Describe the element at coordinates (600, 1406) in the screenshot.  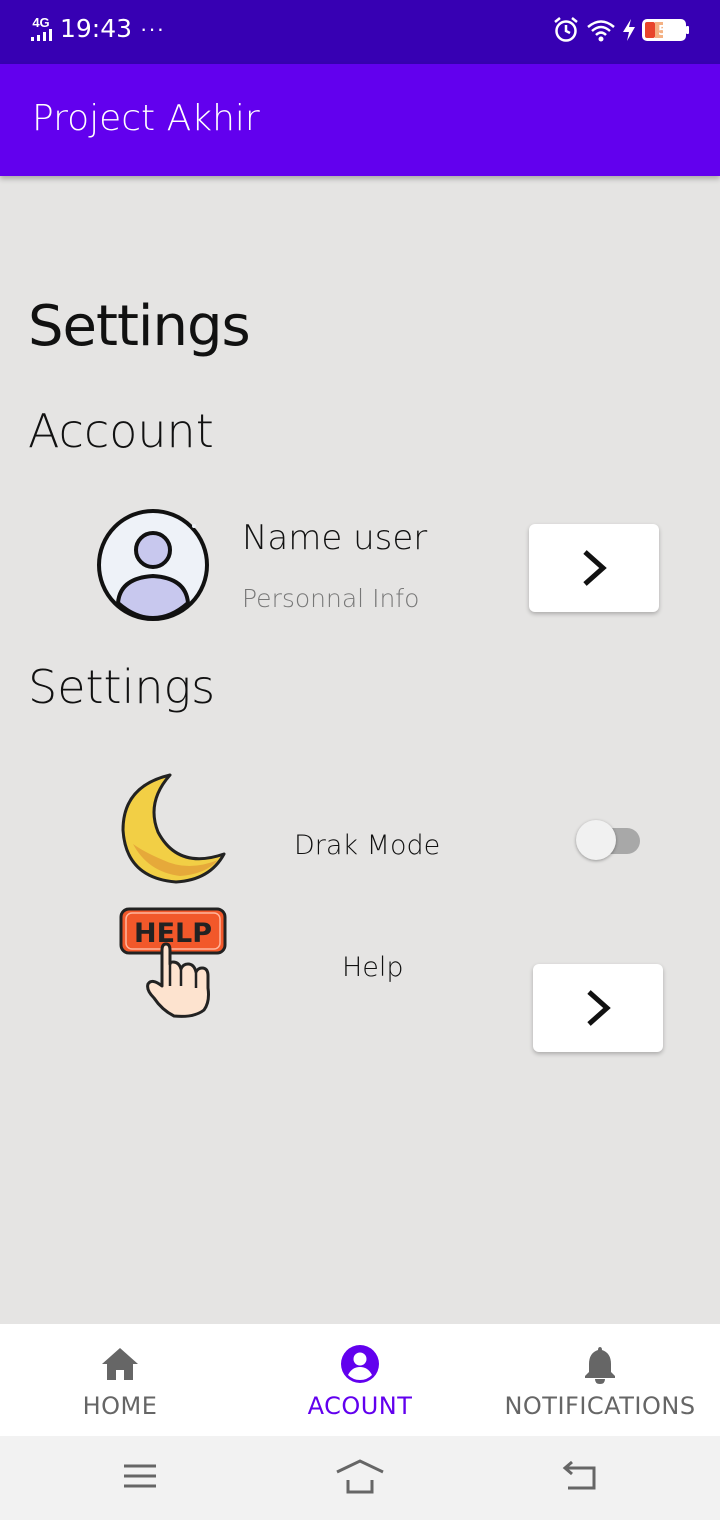
I see `nav-notifications-label: NOTIFICATIONS` at that location.